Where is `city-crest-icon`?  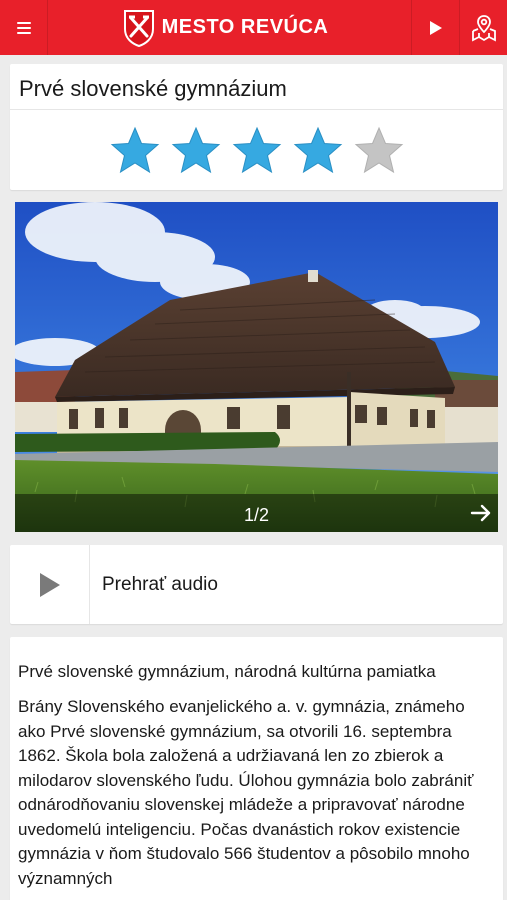 city-crest-icon is located at coordinates (138, 28).